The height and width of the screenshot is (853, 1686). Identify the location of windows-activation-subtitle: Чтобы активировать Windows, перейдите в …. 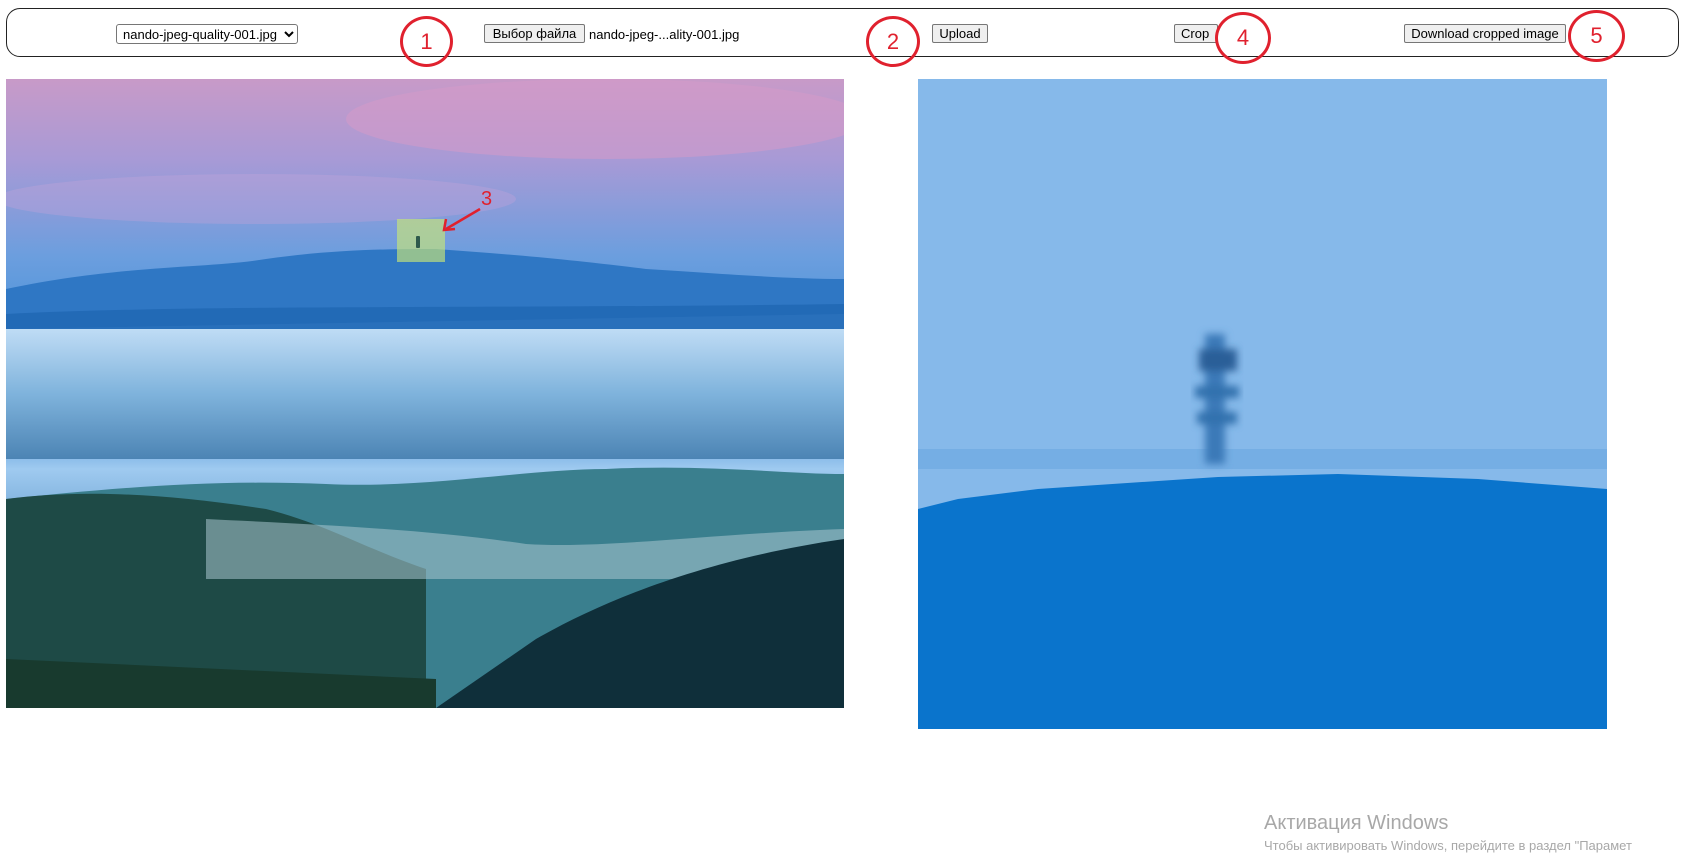
(1448, 845).